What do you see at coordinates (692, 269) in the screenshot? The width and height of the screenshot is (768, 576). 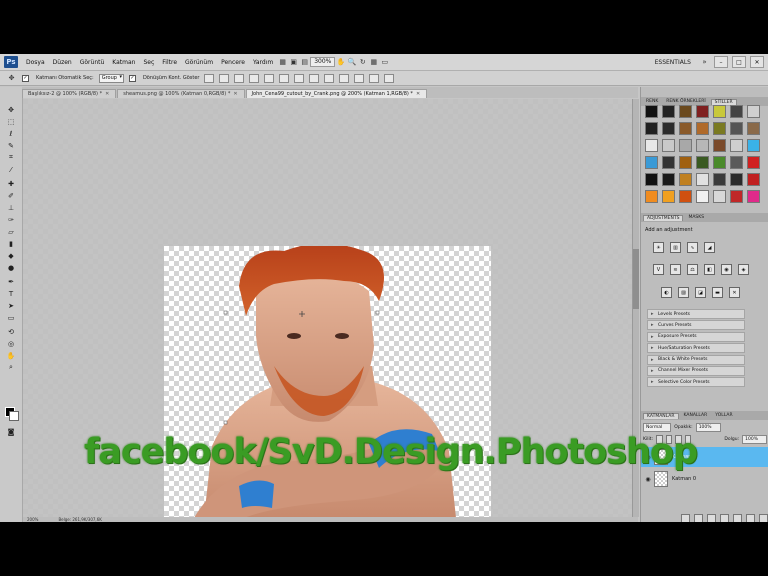 I see `color-balance-icon: ⚖` at bounding box center [692, 269].